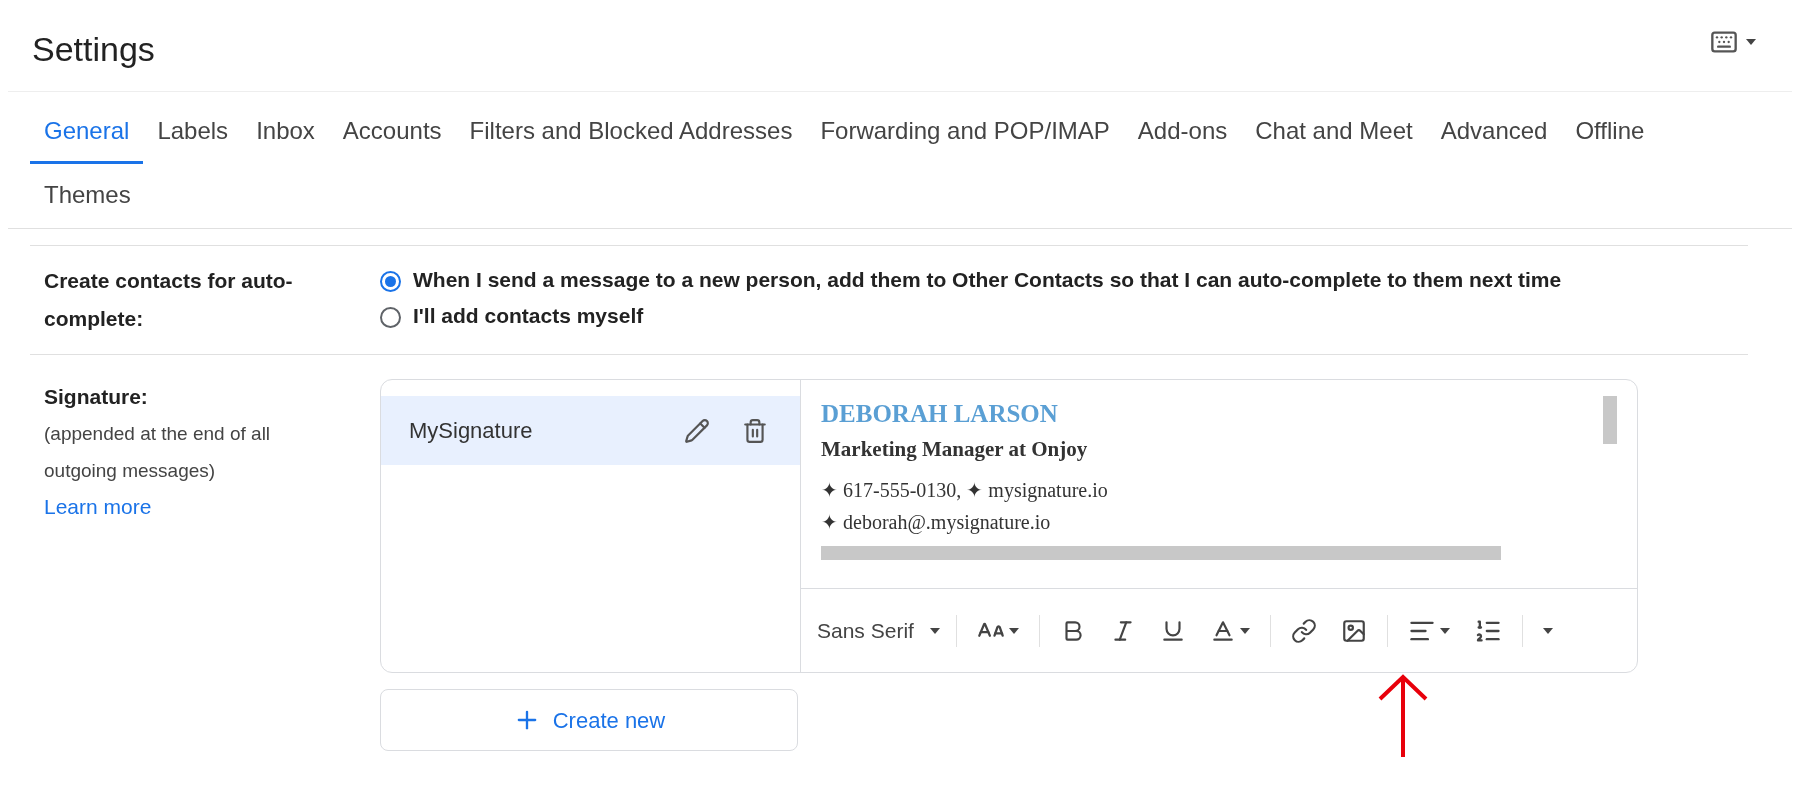  What do you see at coordinates (471, 431) in the screenshot?
I see `signature-name: MySignature` at bounding box center [471, 431].